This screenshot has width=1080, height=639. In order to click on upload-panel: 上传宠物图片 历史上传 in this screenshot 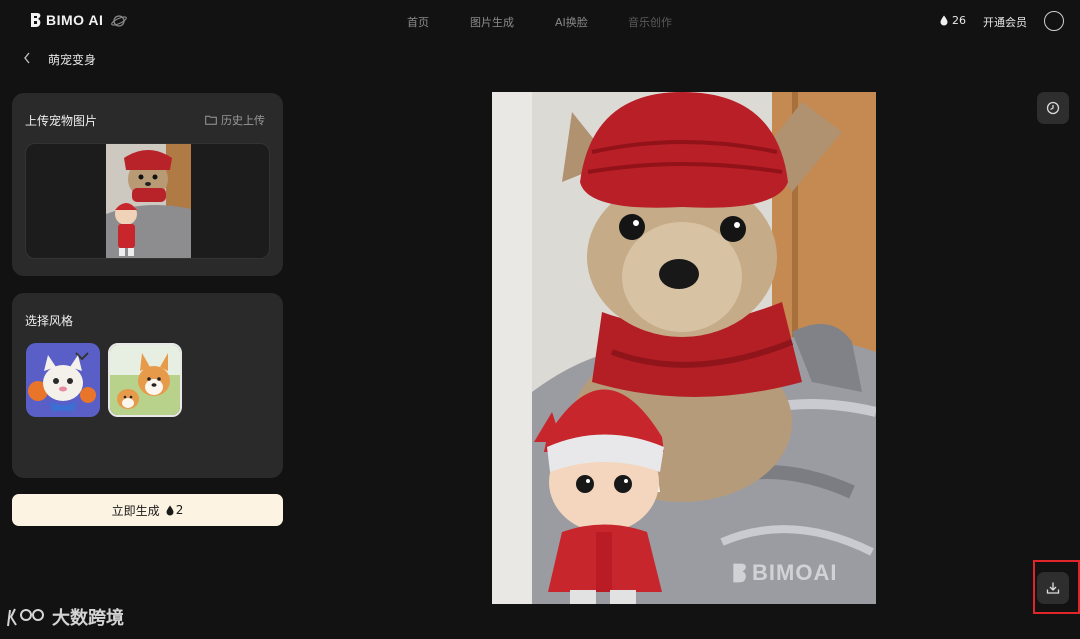, I will do `click(147, 184)`.